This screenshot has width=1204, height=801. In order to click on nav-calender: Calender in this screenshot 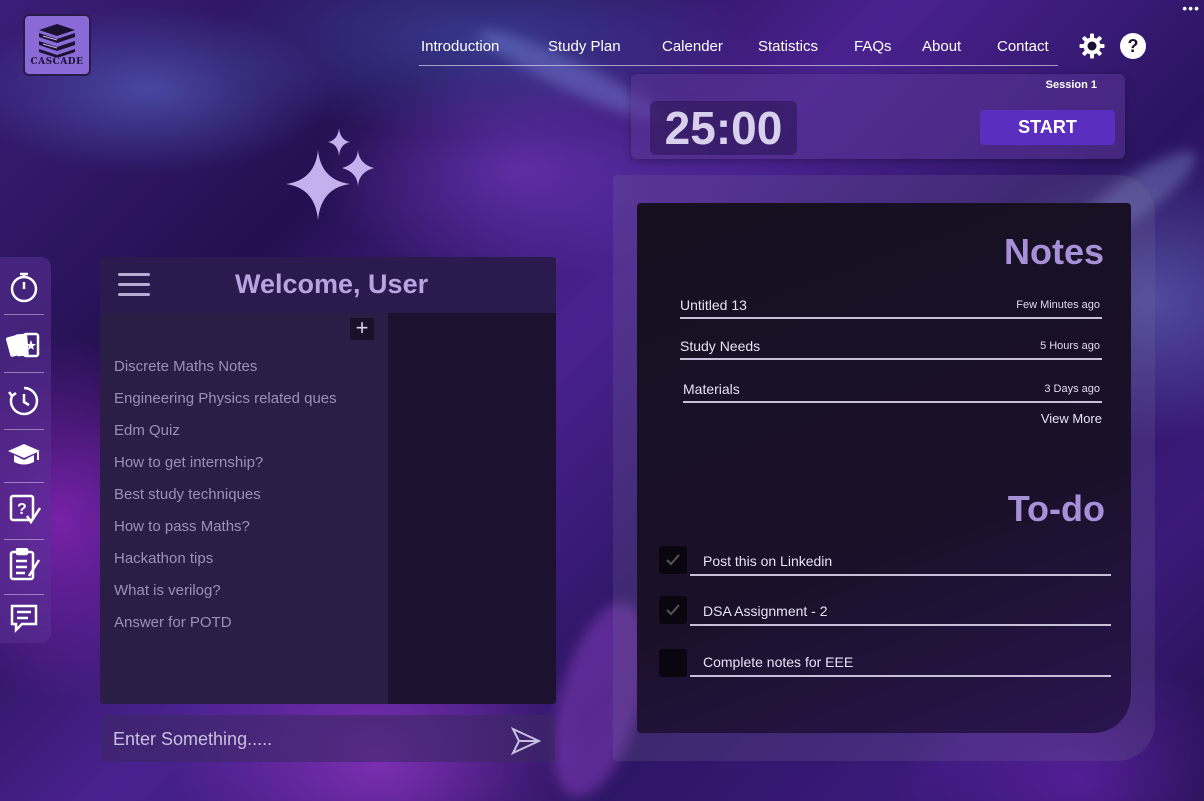, I will do `click(692, 46)`.